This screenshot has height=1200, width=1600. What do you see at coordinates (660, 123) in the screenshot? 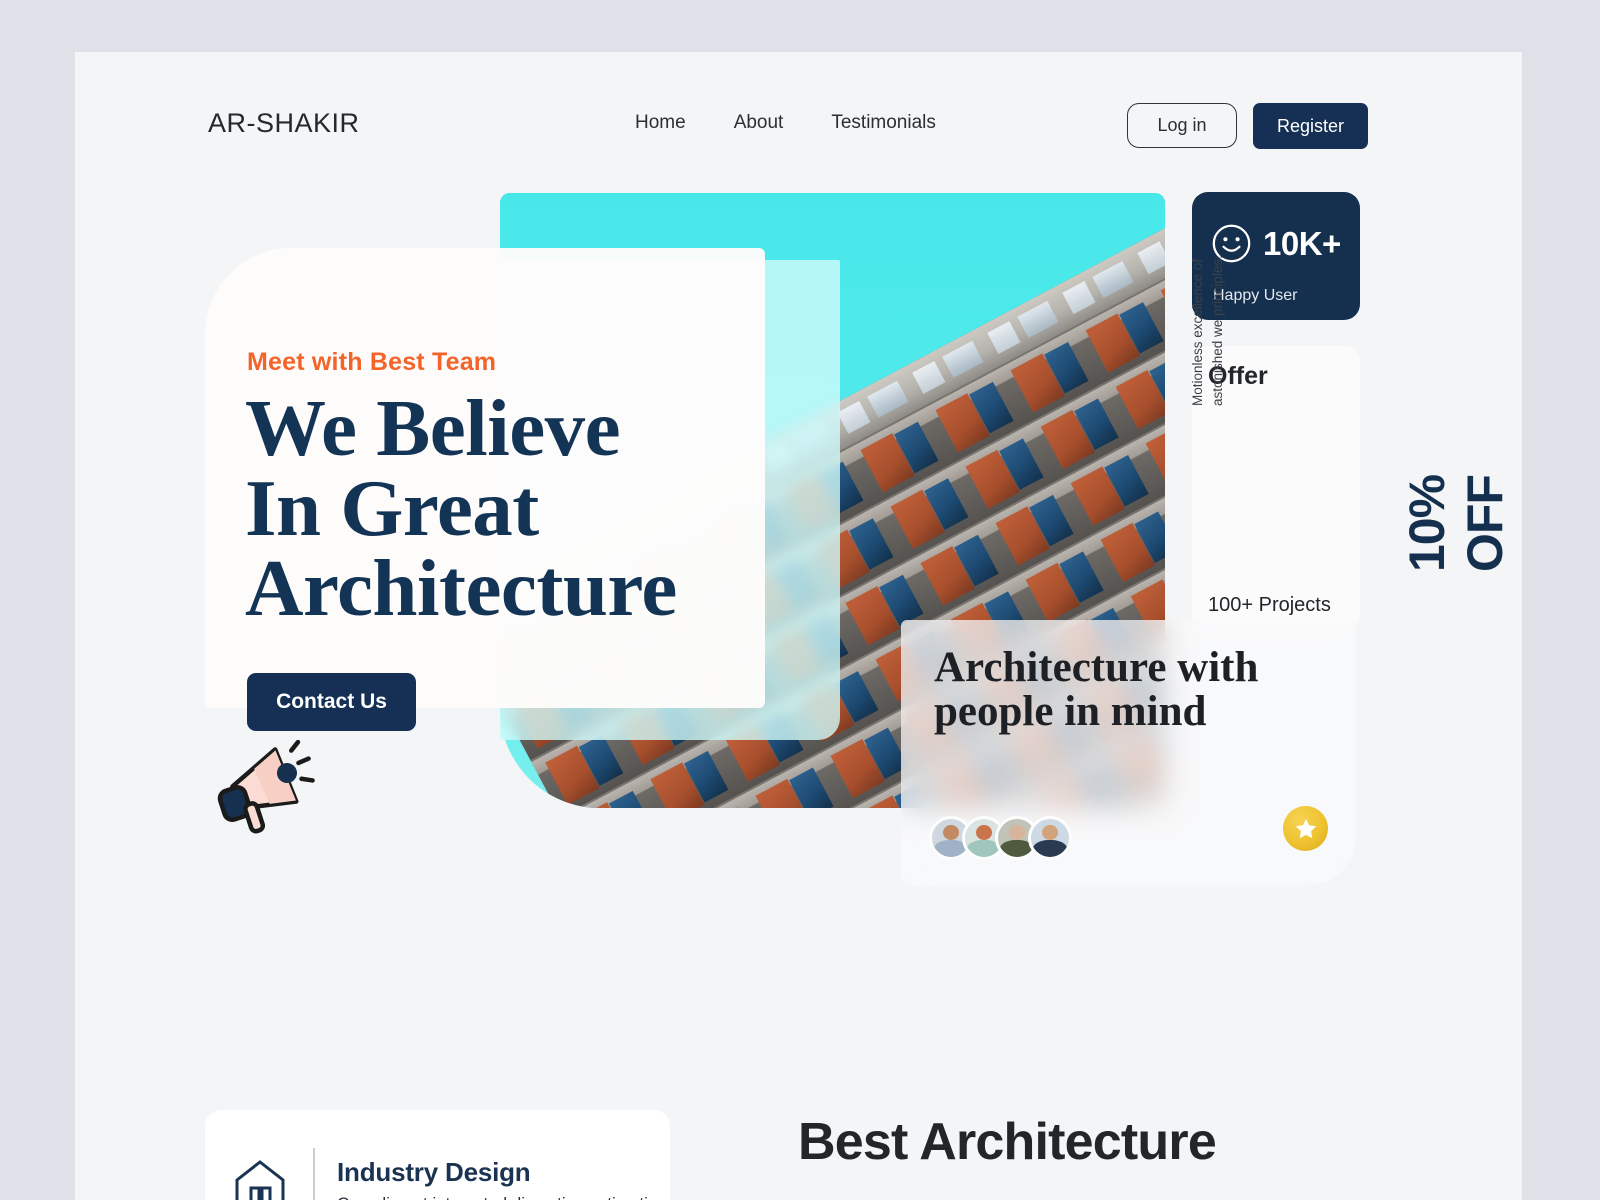
I see `nav-item-home: Home` at bounding box center [660, 123].